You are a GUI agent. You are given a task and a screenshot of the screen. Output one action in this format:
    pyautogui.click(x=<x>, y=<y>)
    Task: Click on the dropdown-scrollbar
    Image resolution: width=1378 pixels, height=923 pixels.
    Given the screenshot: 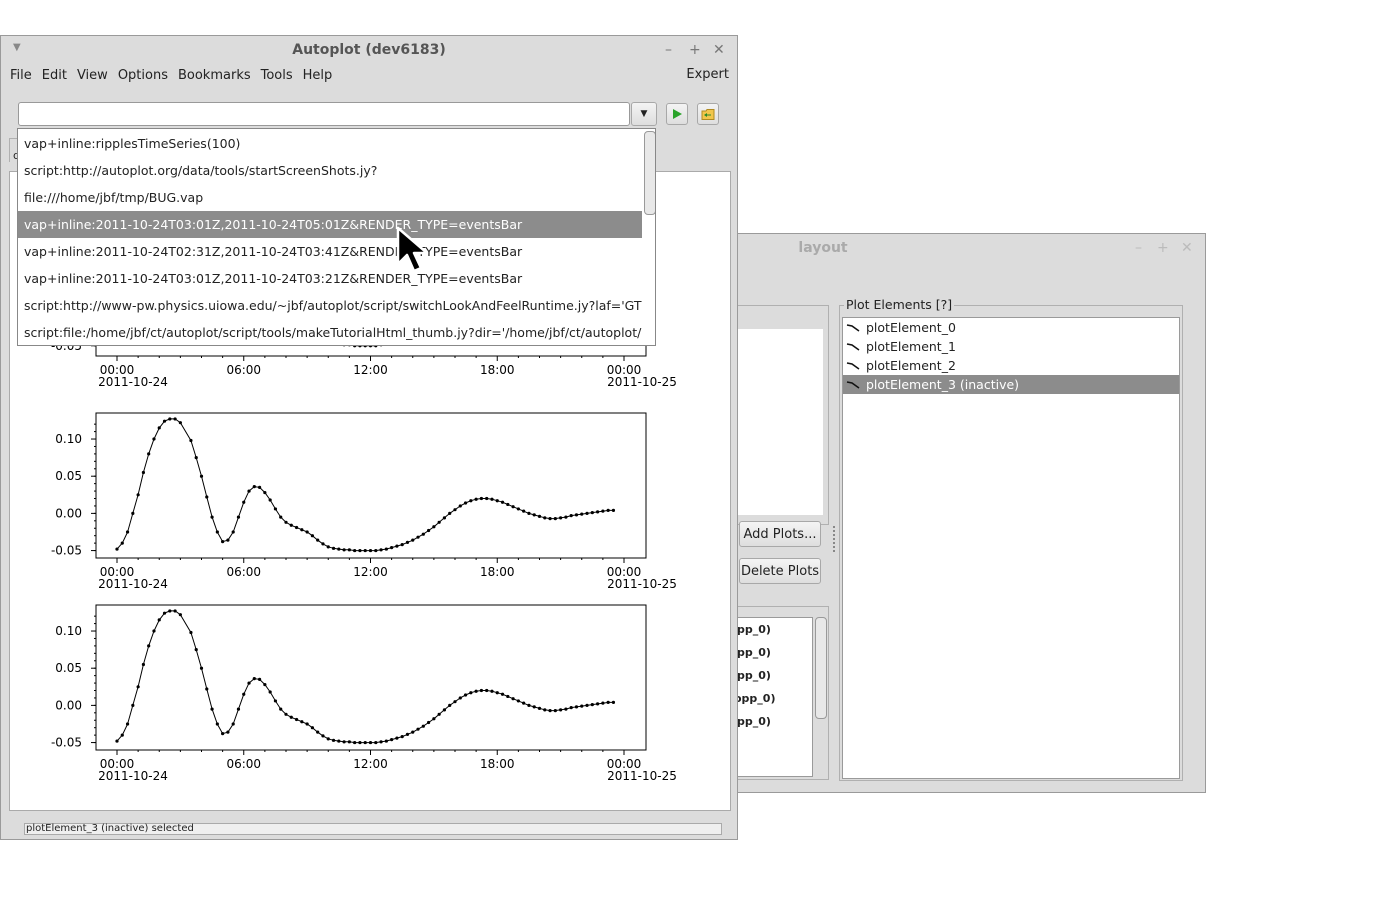 What is the action you would take?
    pyautogui.click(x=649, y=173)
    